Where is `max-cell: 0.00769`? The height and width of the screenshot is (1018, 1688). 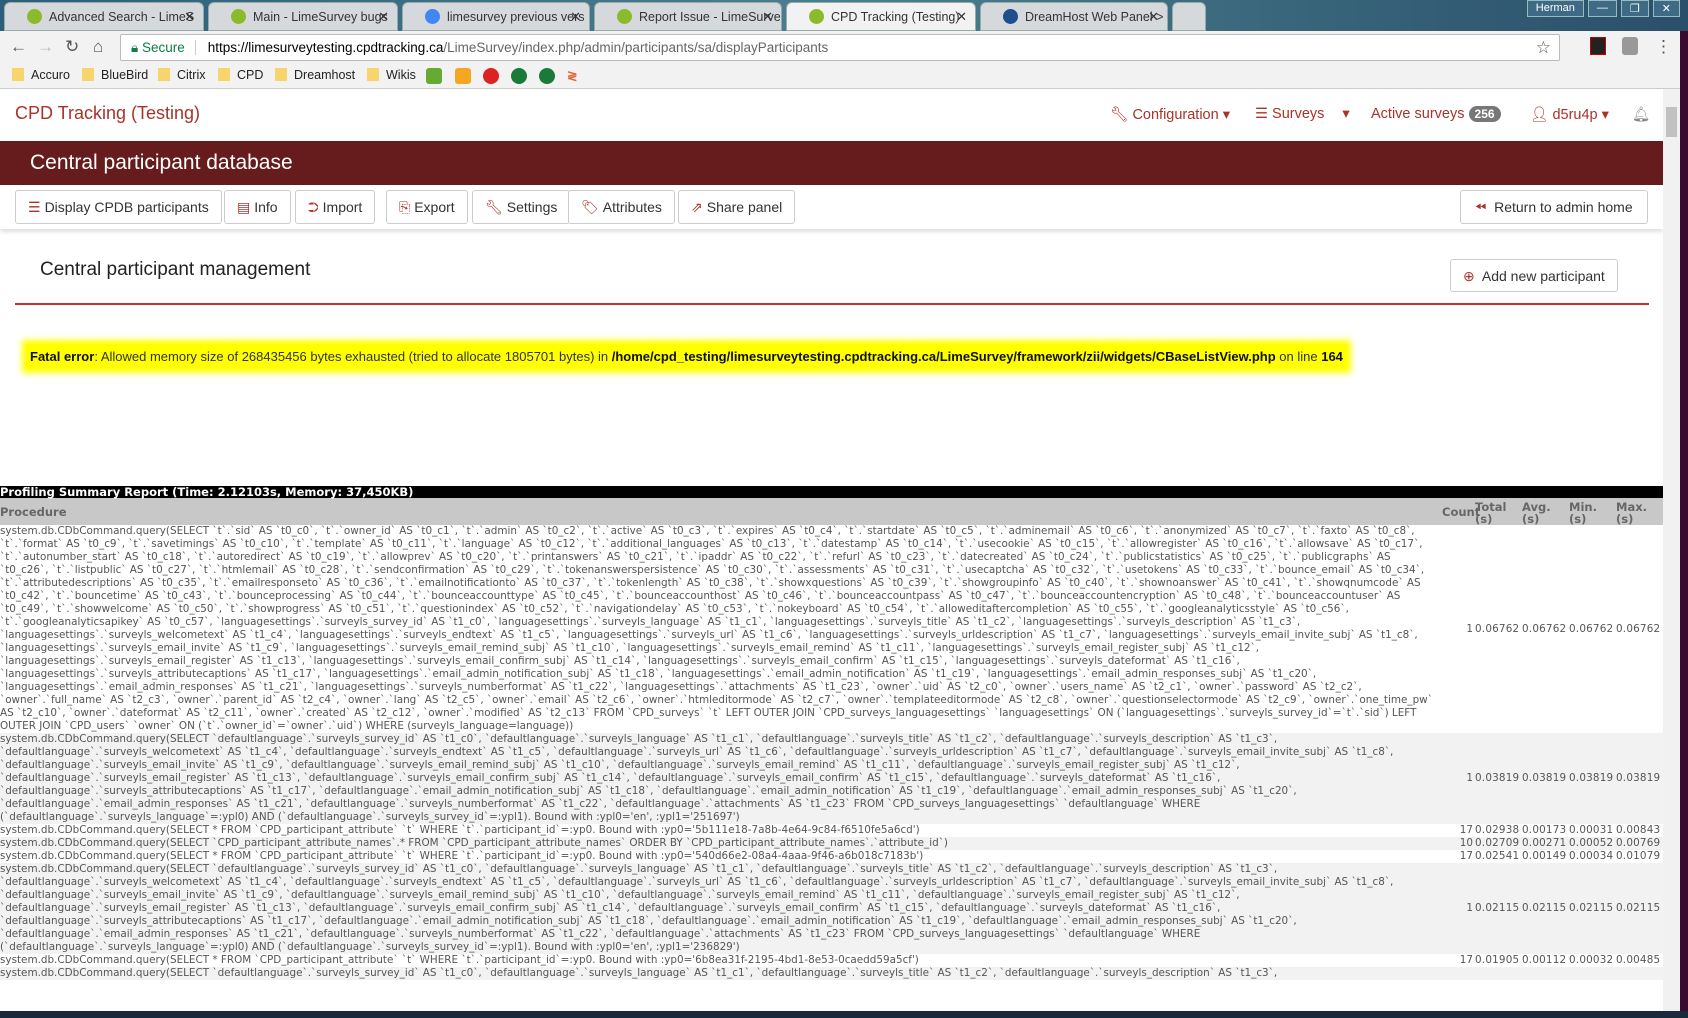 max-cell: 0.00769 is located at coordinates (1639, 843).